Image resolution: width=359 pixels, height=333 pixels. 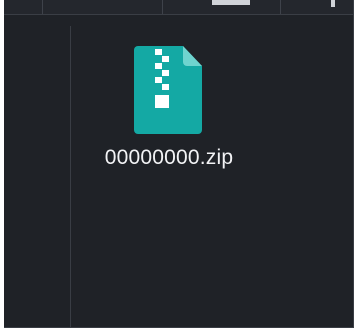 I want to click on file-name-label: 00000000.zip, so click(x=169, y=157).